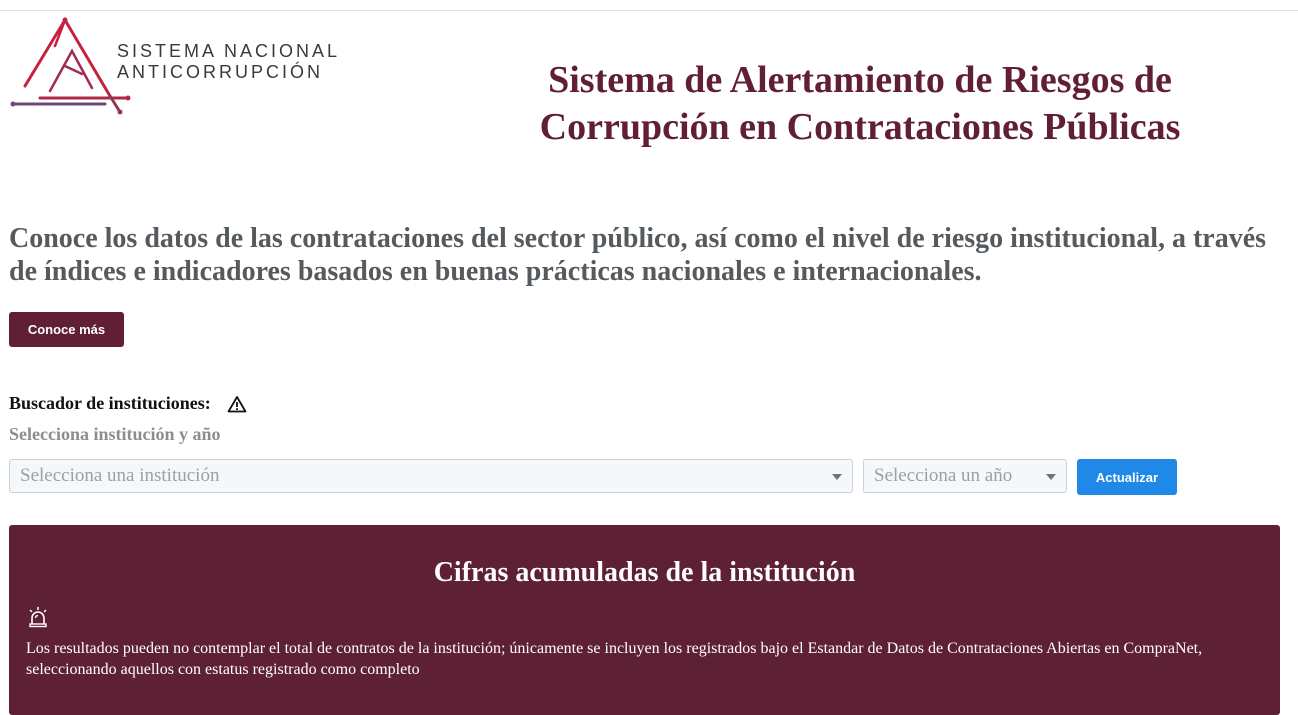  I want to click on top-divider, so click(649, 10).